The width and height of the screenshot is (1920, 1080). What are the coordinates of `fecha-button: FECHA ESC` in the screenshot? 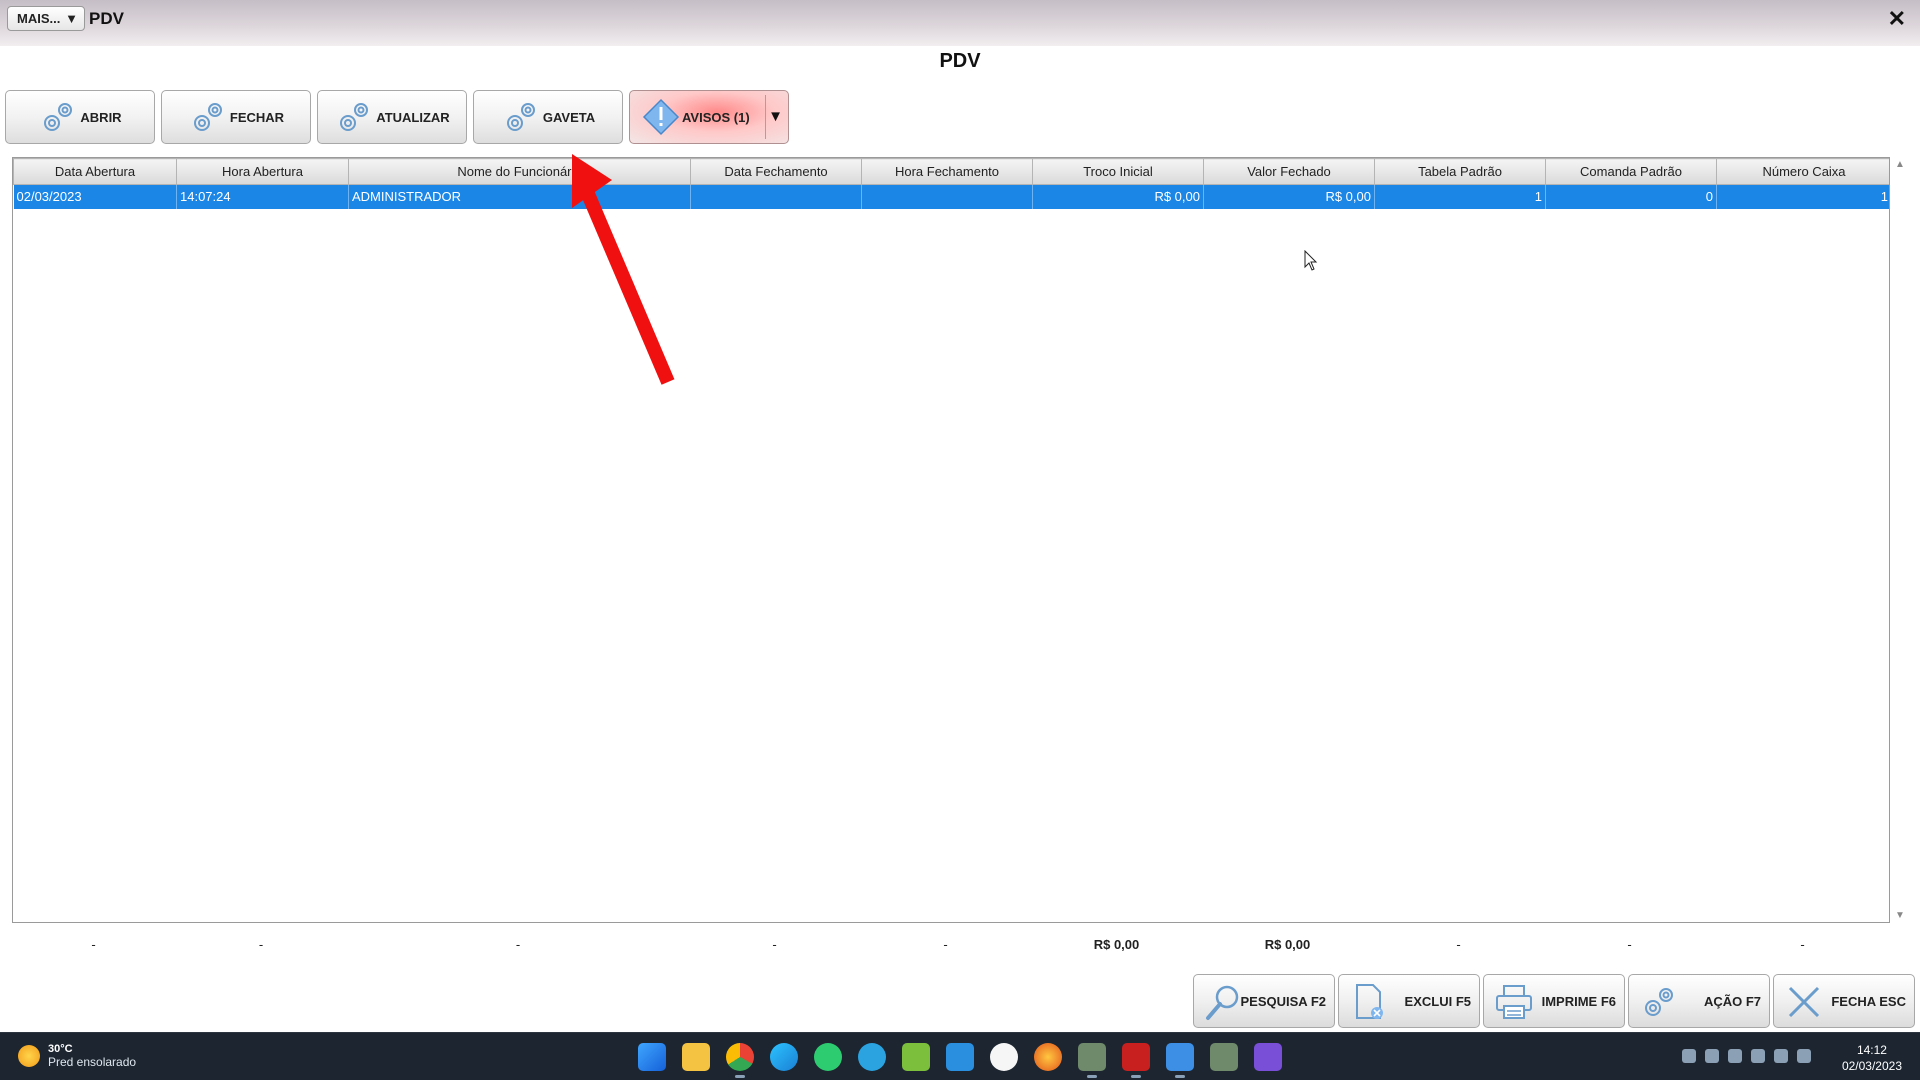 It's located at (1844, 1001).